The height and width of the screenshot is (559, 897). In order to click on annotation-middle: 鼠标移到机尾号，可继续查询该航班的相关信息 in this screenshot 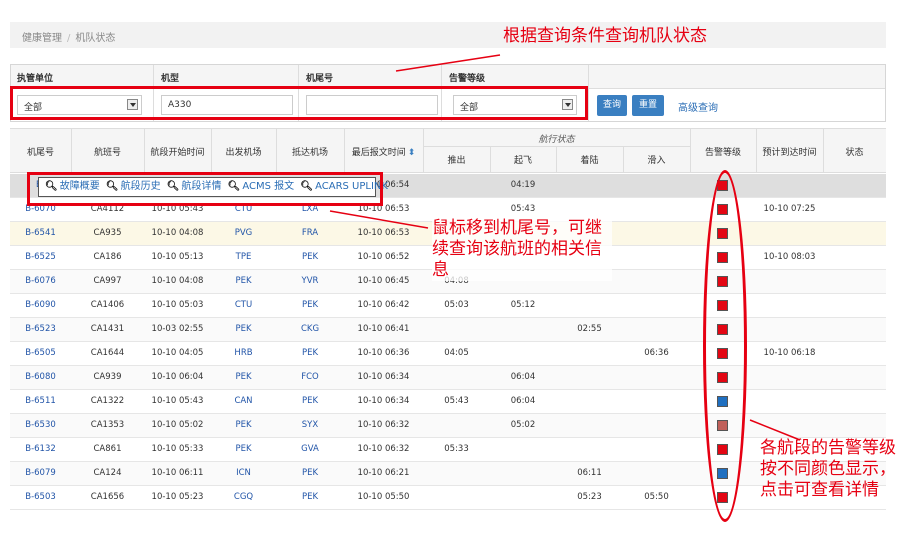, I will do `click(522, 249)`.